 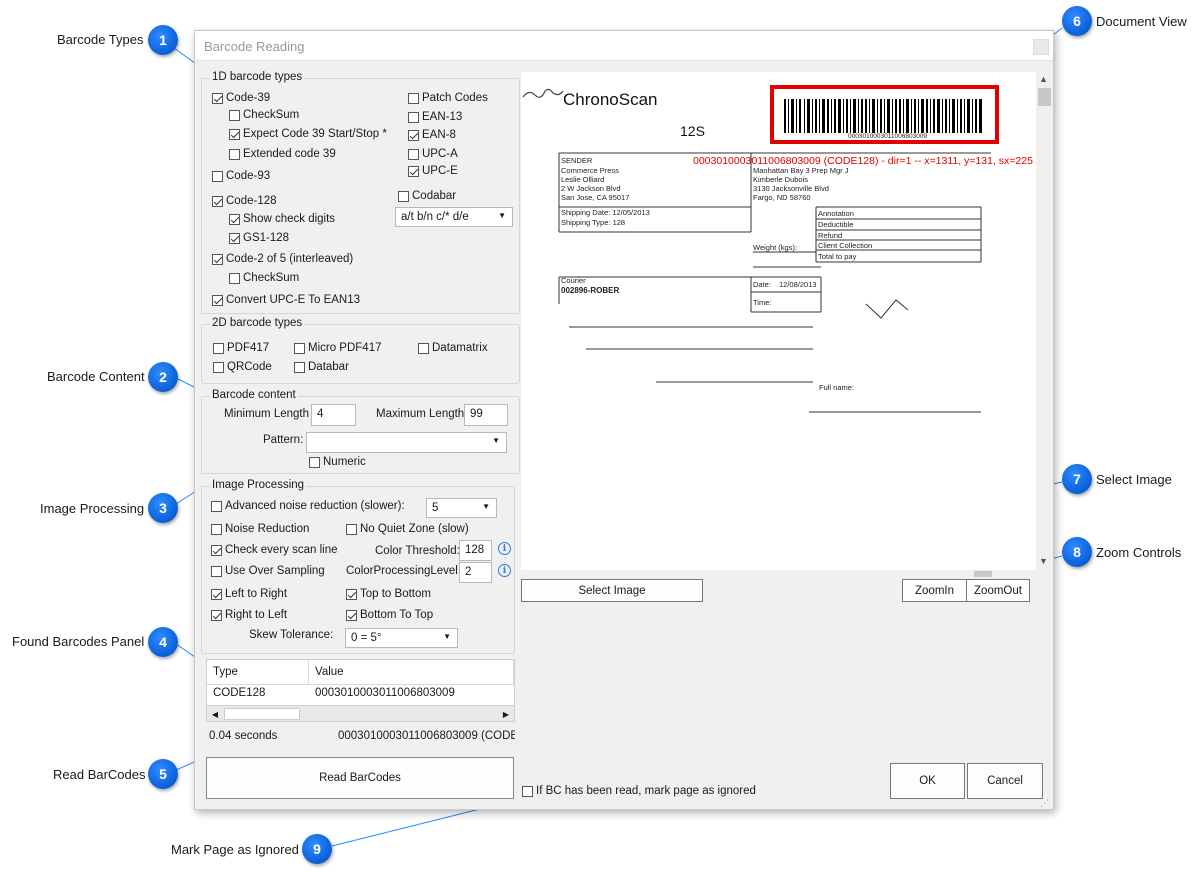 What do you see at coordinates (448, 98) in the screenshot?
I see `patch-codes-checkbox: Patch Codes` at bounding box center [448, 98].